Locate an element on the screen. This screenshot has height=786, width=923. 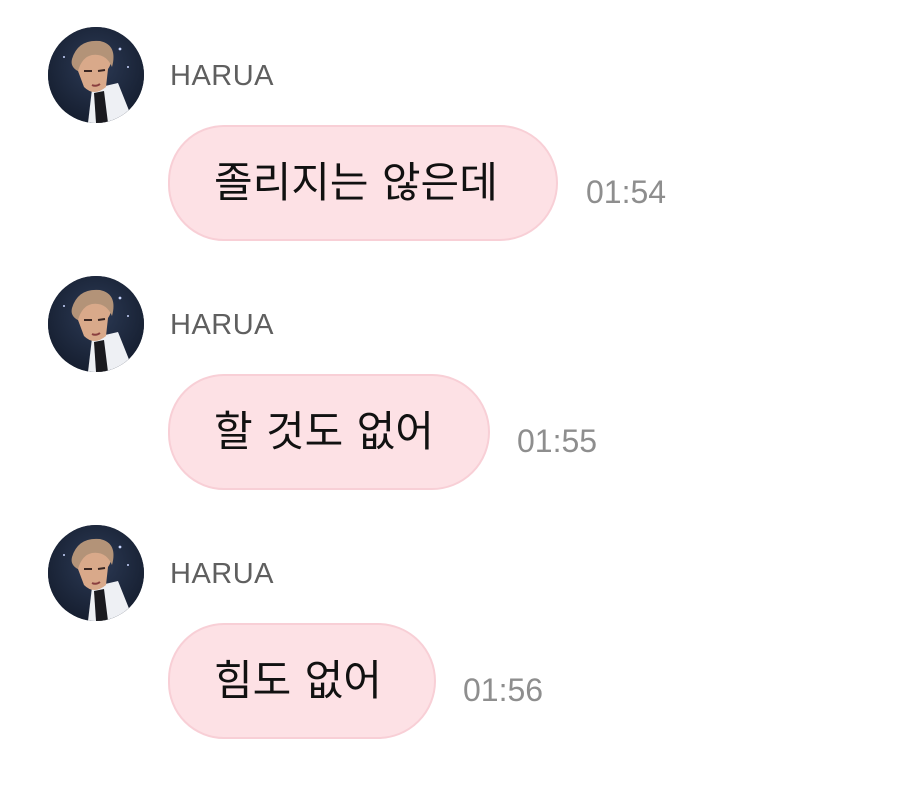
message-bubble: 힘도 없어 is located at coordinates (302, 681).